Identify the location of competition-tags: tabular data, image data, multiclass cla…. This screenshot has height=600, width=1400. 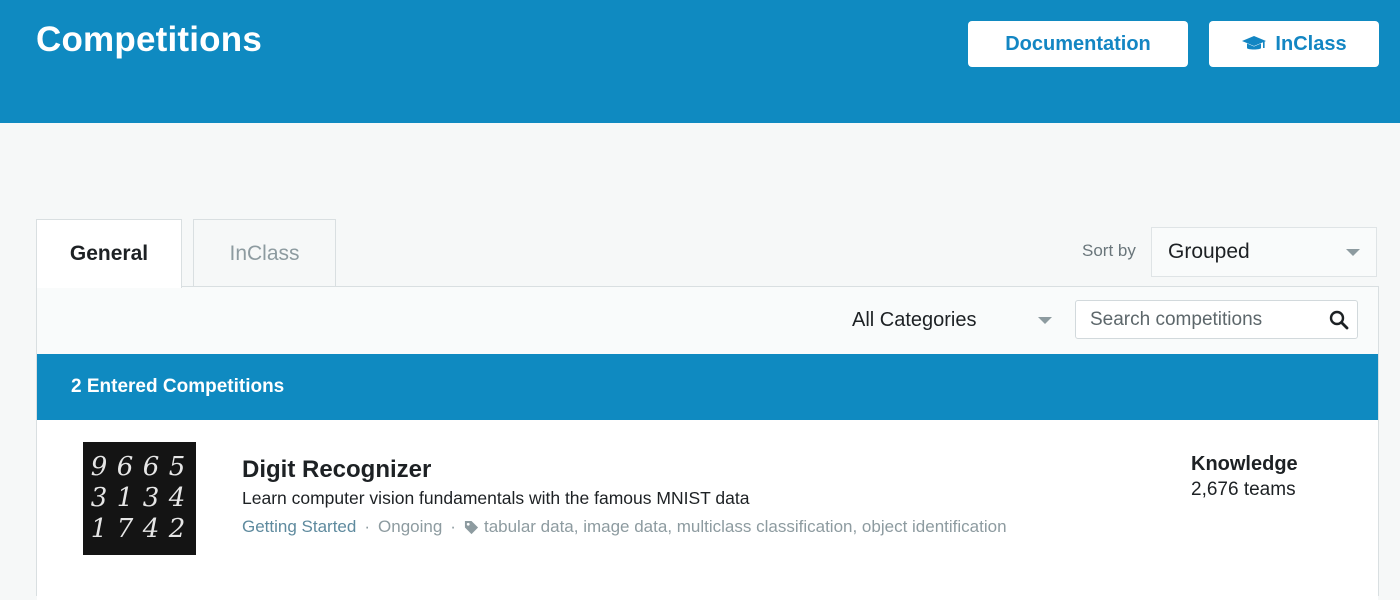
(745, 526).